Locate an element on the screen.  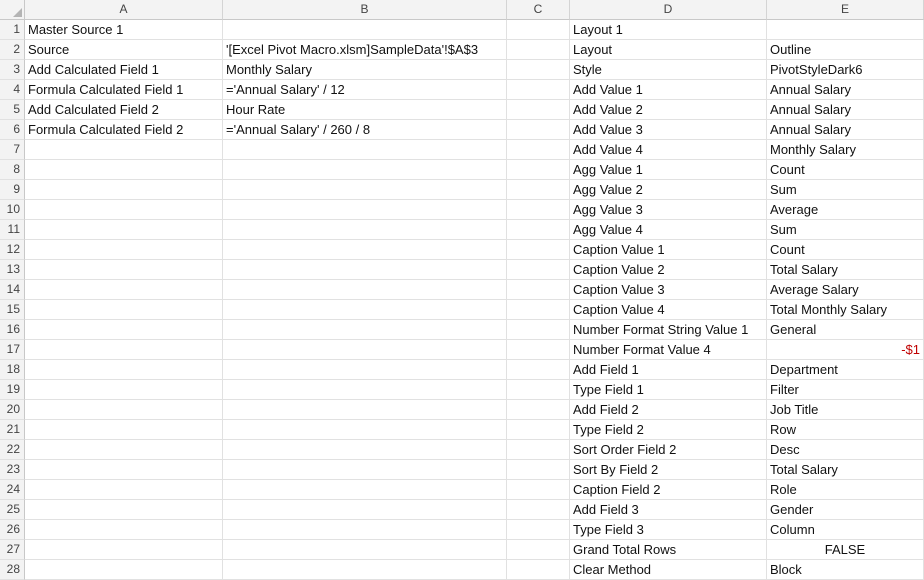
cell-c23 is located at coordinates (538, 470).